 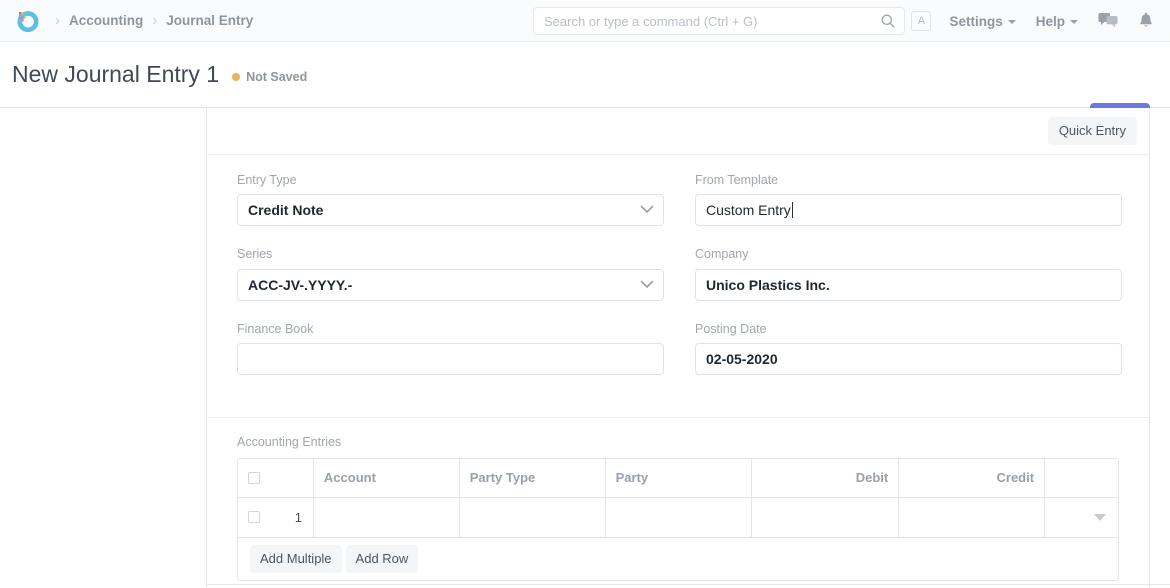 I want to click on from-template-value: Custom Entry, so click(x=748, y=210).